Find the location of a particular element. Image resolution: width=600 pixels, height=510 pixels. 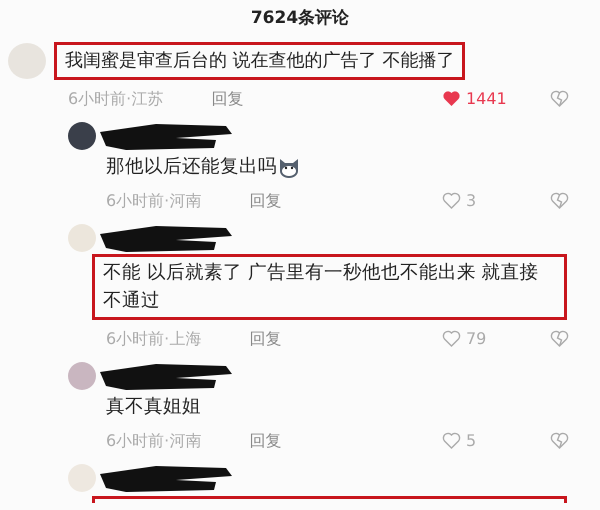

highlighted-comment-text: 不能 以后就素了 广告里有一秒他也不能出来 就直接不通过 is located at coordinates (321, 287).